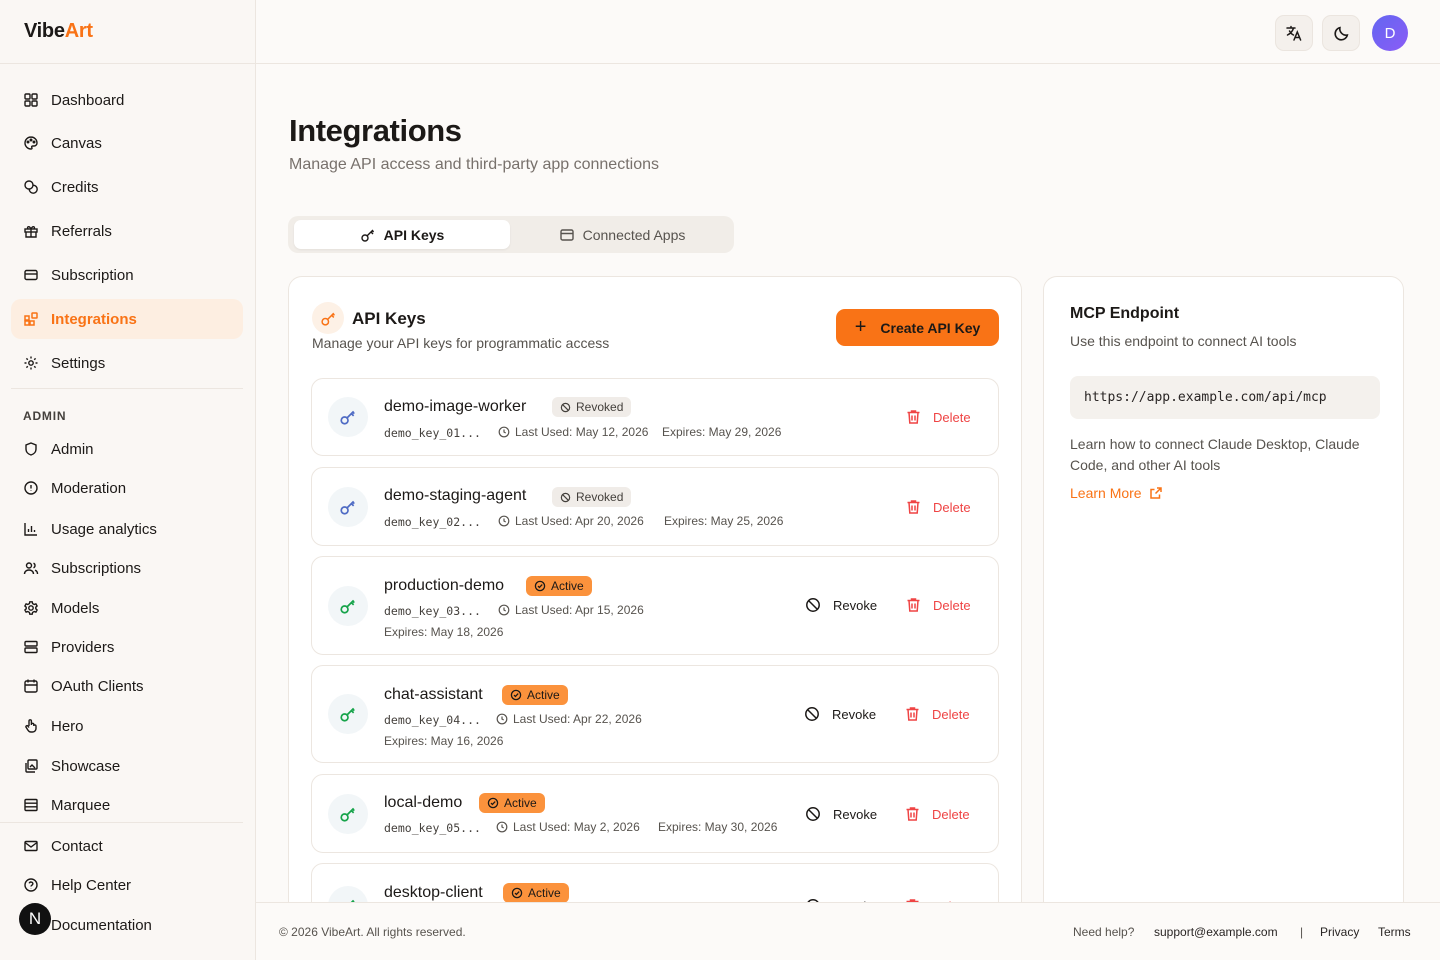 The height and width of the screenshot is (960, 1440). What do you see at coordinates (75, 608) in the screenshot?
I see `sidebar-item-label: Models` at bounding box center [75, 608].